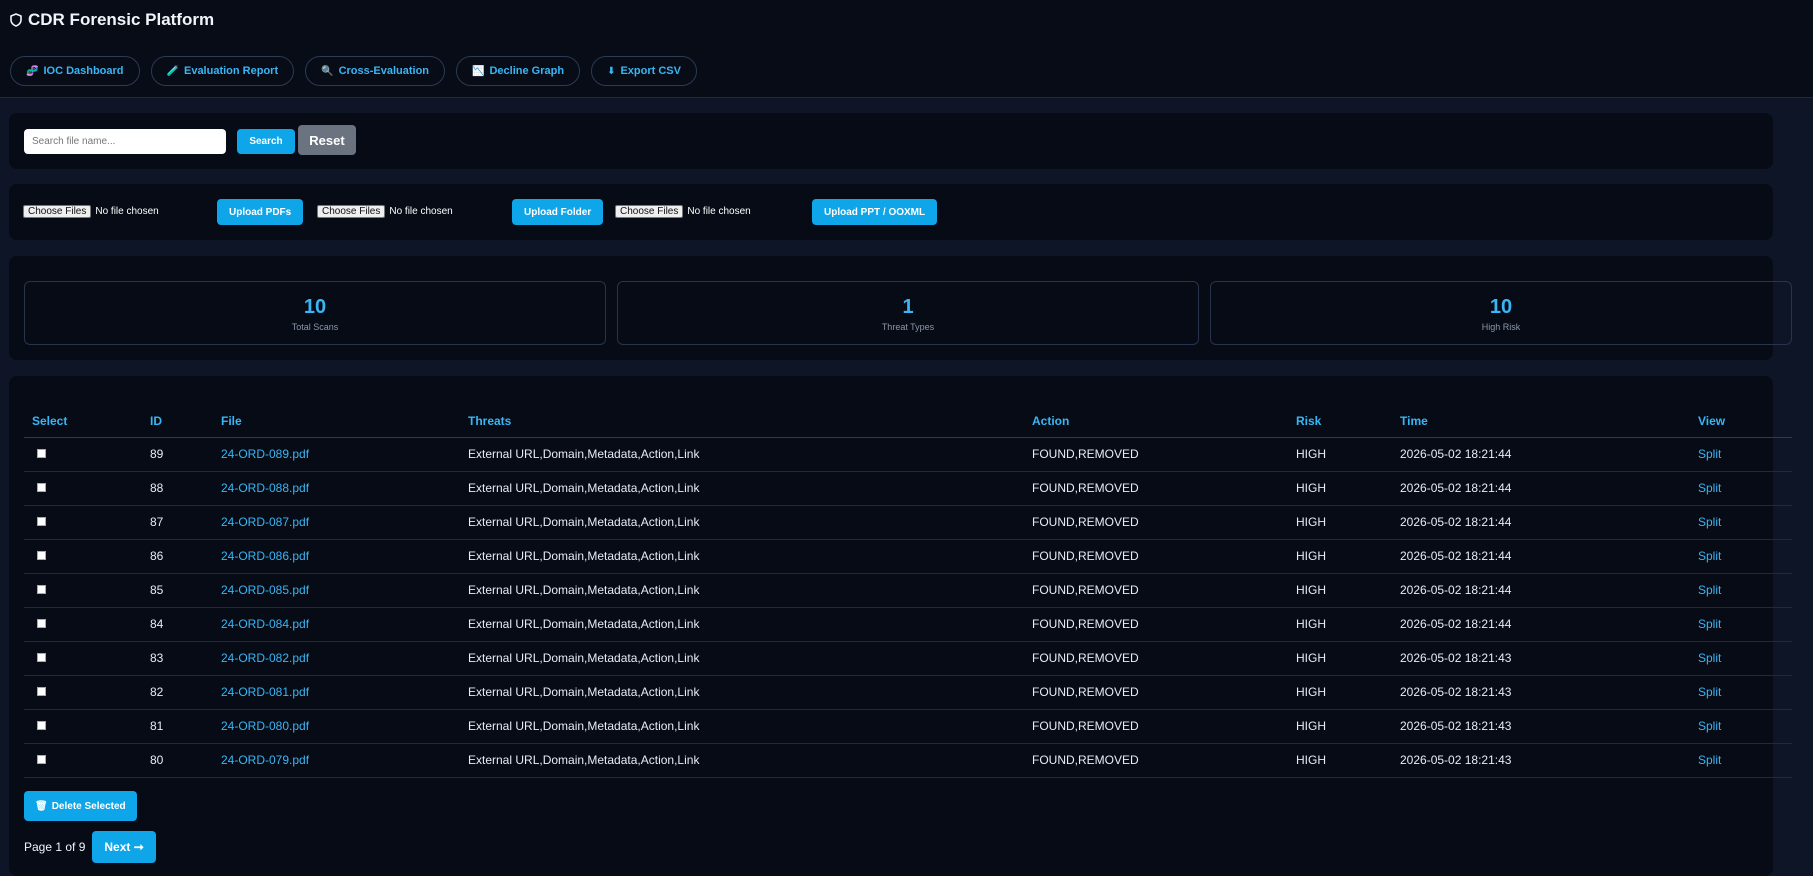 This screenshot has width=1813, height=876. I want to click on stat-card-high-risk: 10 High Risk, so click(1501, 313).